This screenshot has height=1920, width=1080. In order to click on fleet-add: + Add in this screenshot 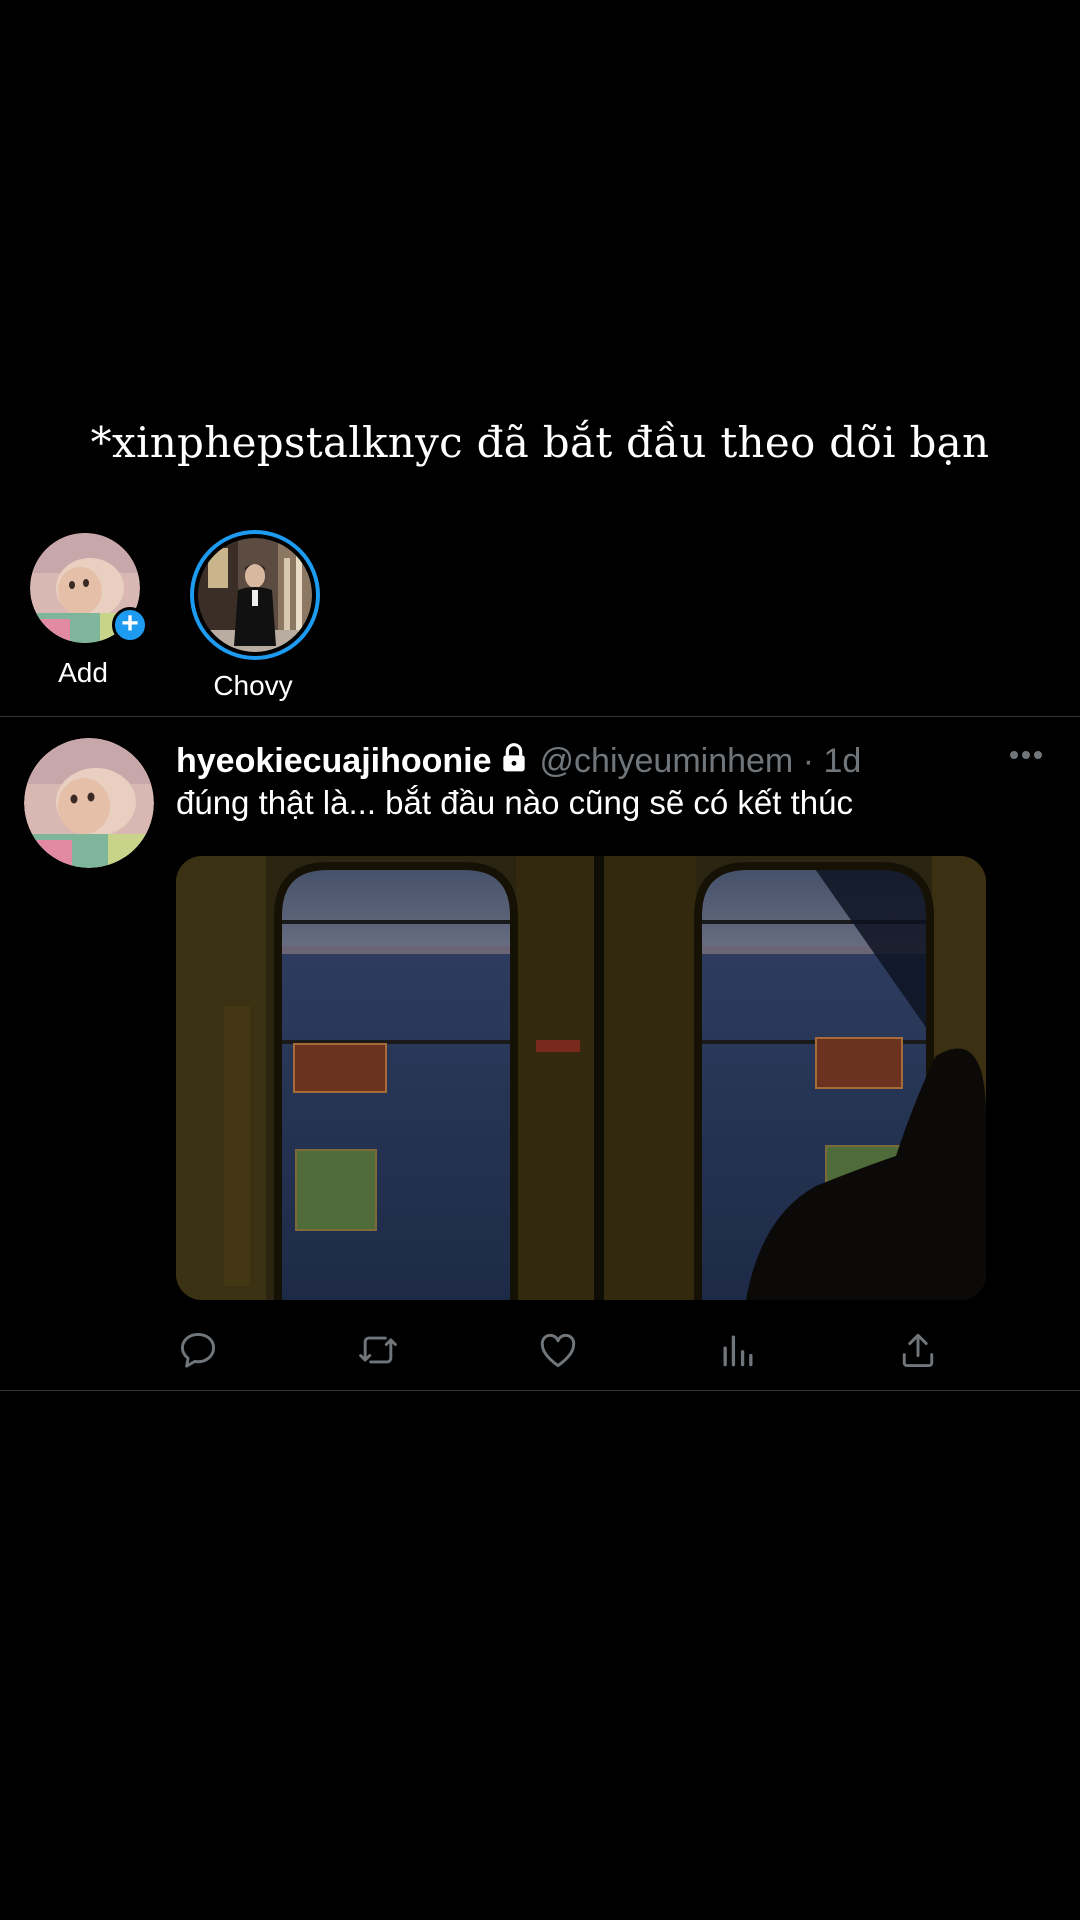, I will do `click(89, 611)`.